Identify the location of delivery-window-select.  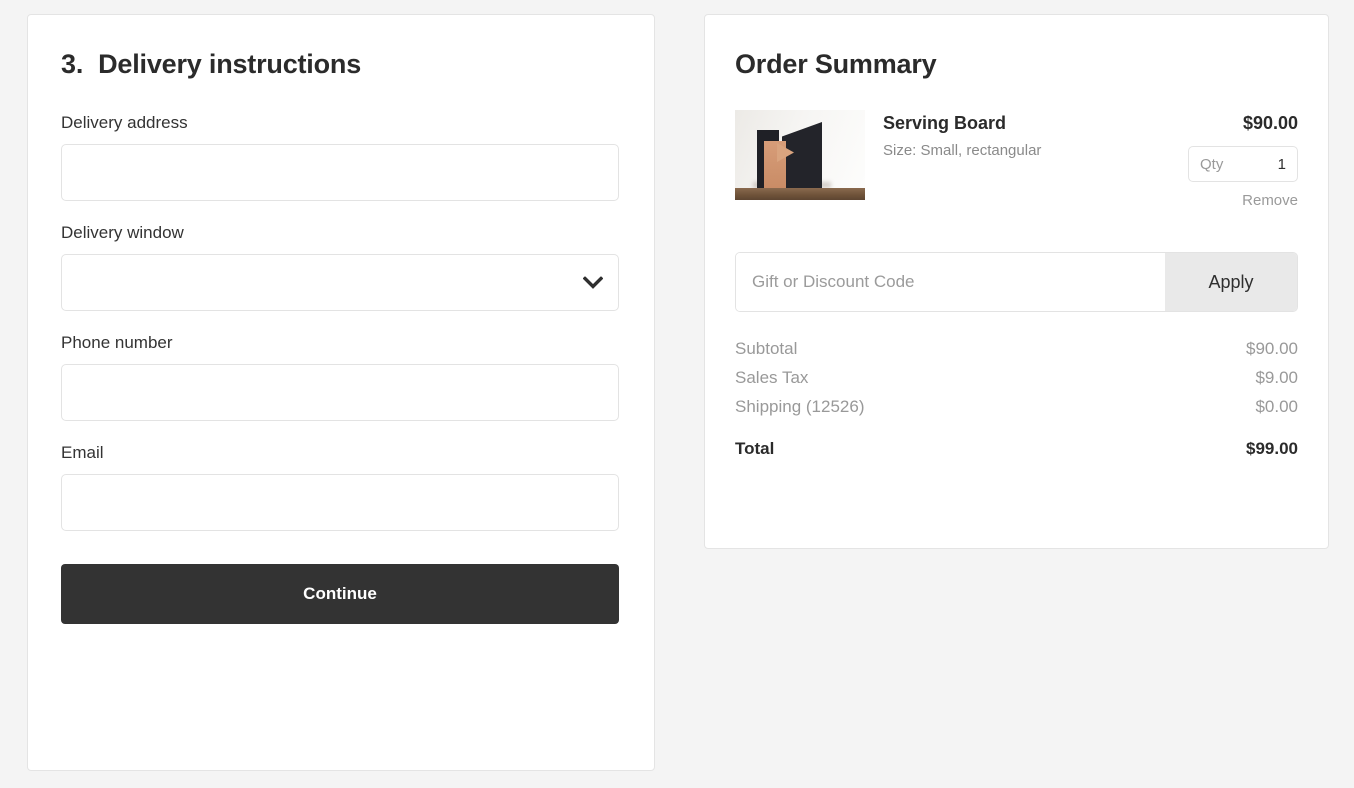
(340, 283).